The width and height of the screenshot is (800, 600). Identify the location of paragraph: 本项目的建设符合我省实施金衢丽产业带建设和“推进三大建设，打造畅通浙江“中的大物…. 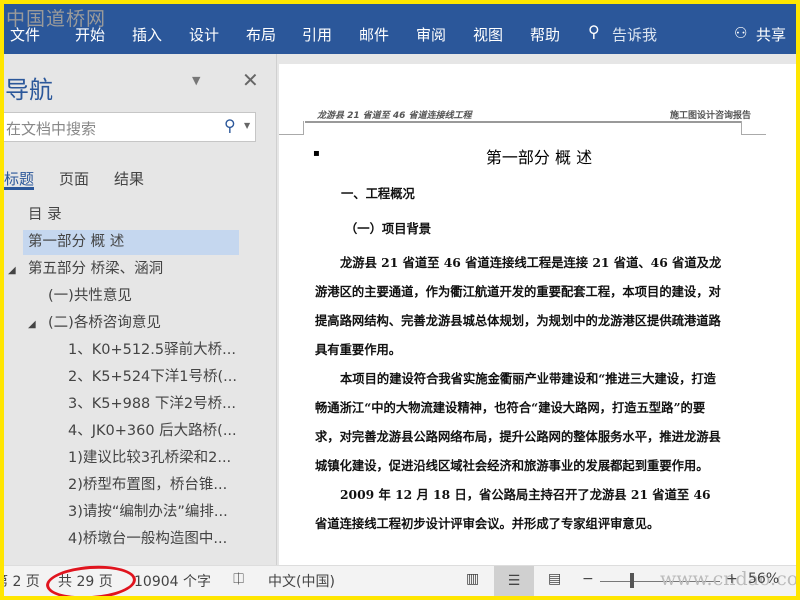
(518, 422).